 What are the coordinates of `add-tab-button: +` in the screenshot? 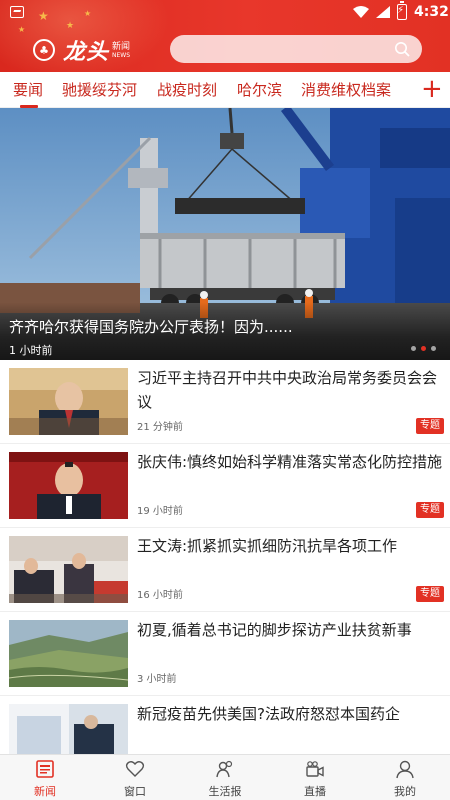 It's located at (432, 89).